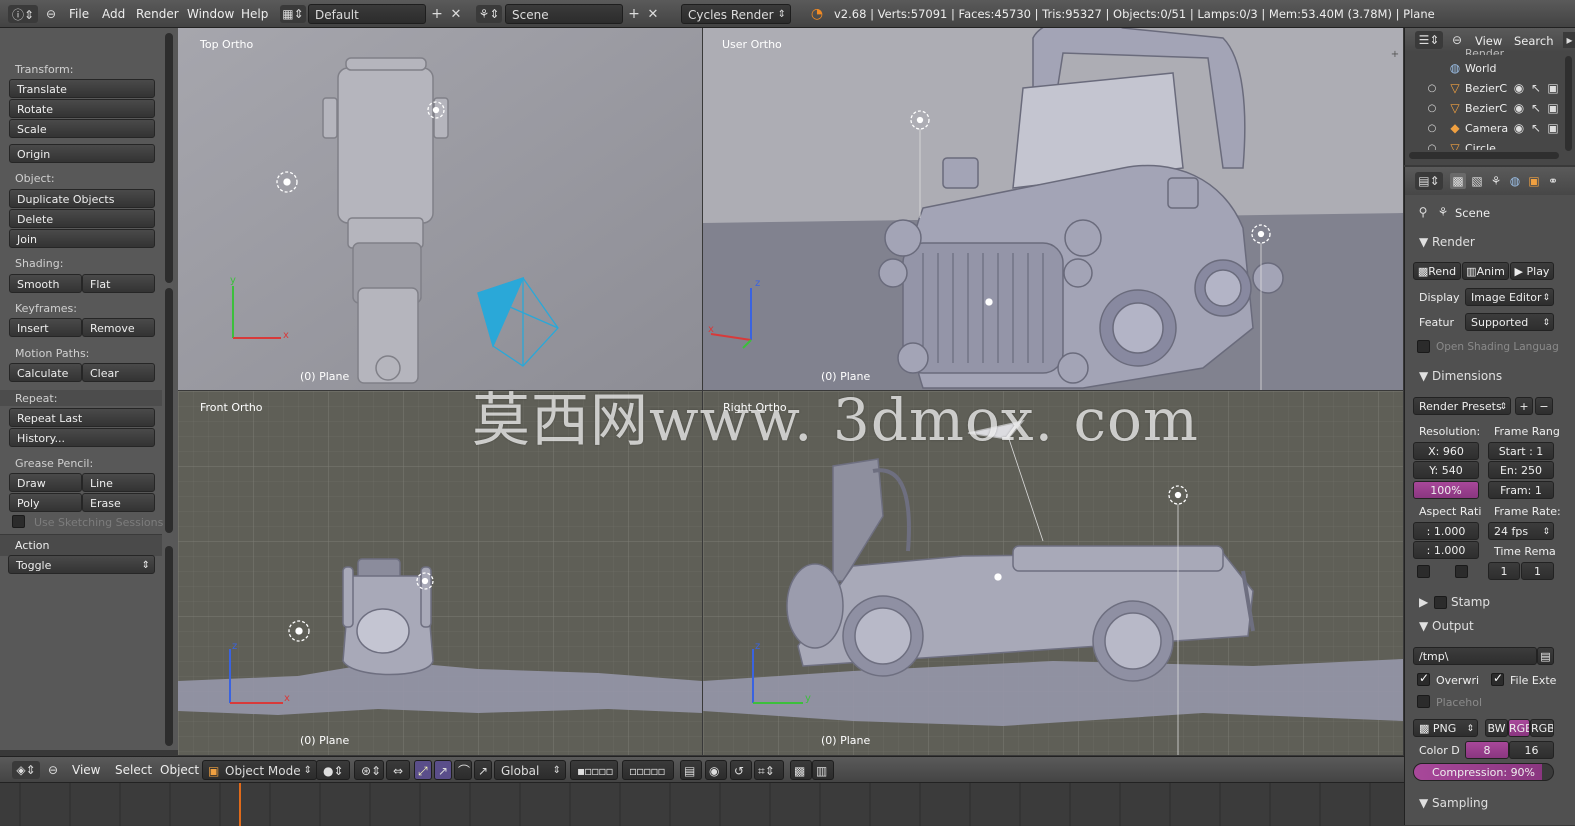 The width and height of the screenshot is (1575, 826). I want to click on opengl-anim-button: ▥, so click(823, 770).